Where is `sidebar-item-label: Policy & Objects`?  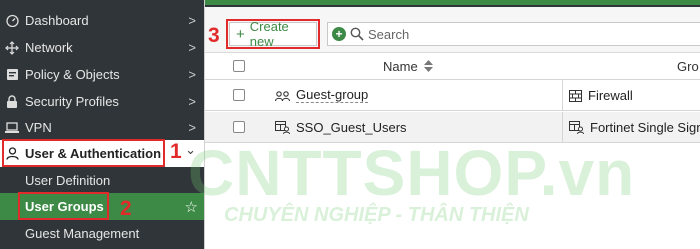 sidebar-item-label: Policy & Objects is located at coordinates (72, 74).